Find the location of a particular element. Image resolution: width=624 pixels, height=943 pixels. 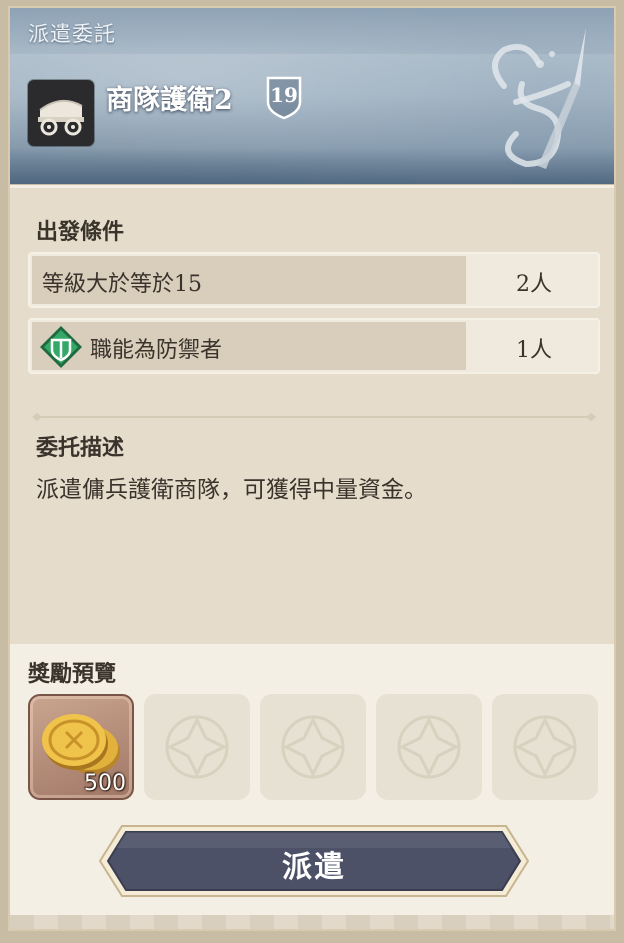

header-divider is located at coordinates (312, 186).